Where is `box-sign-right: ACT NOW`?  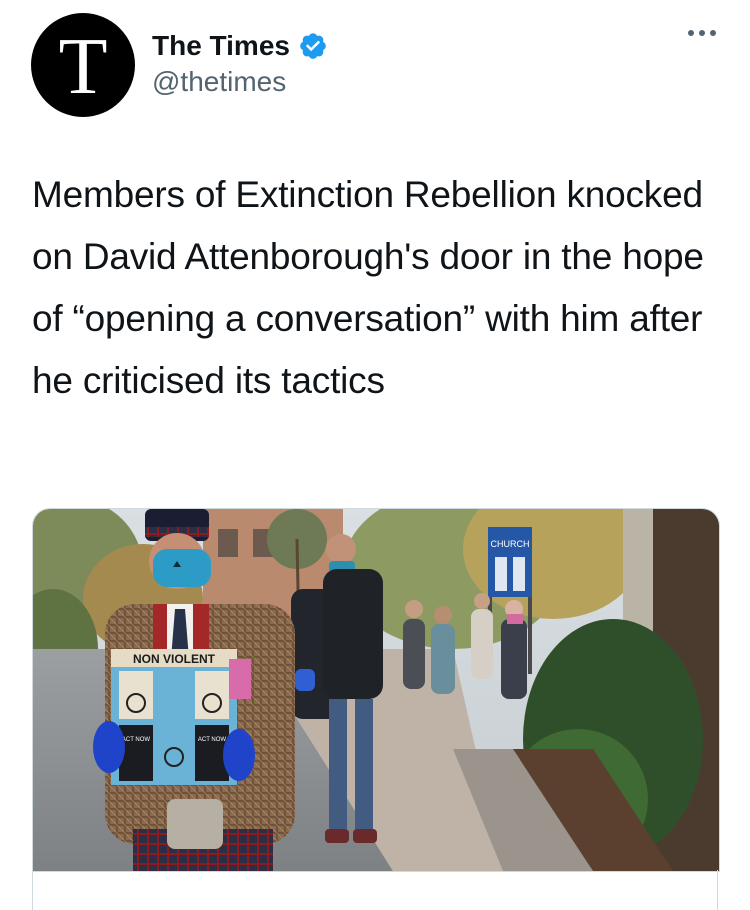
box-sign-right: ACT NOW is located at coordinates (212, 740).